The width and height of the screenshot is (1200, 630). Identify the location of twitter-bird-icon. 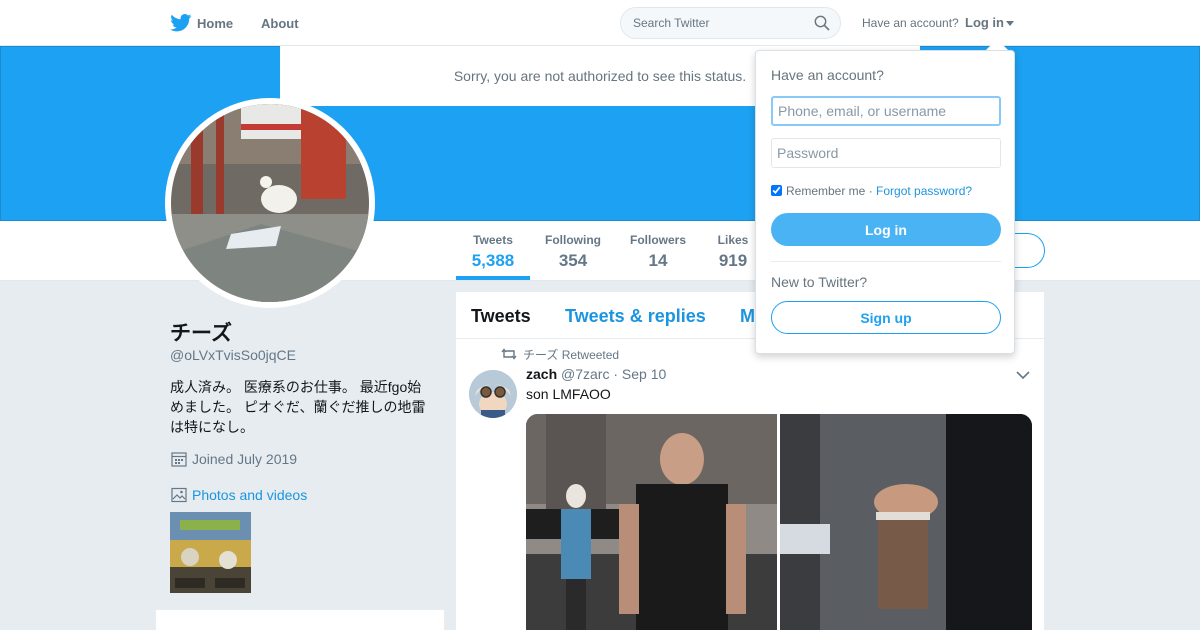
(181, 23).